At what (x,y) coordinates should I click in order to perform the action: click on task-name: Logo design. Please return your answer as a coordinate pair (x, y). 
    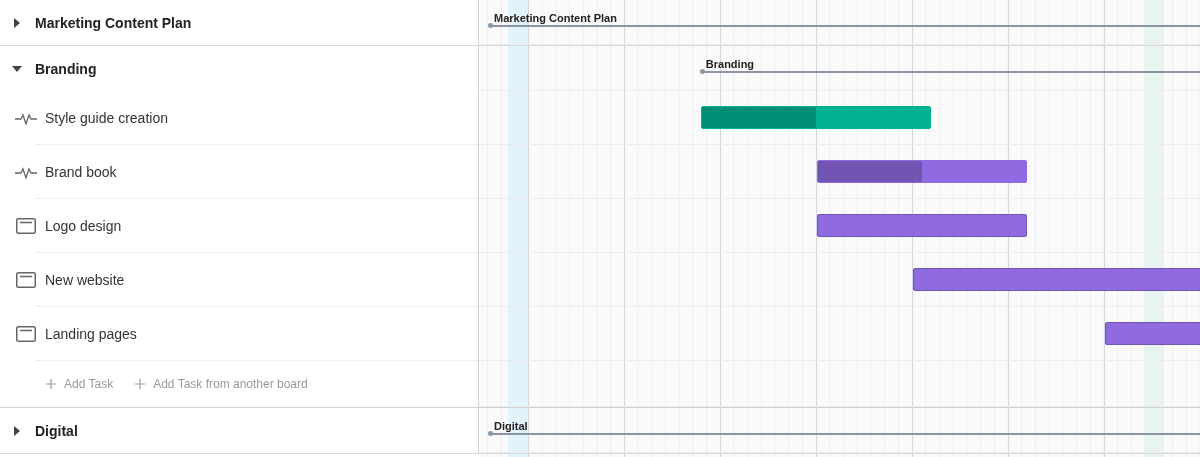
    Looking at the image, I should click on (83, 226).